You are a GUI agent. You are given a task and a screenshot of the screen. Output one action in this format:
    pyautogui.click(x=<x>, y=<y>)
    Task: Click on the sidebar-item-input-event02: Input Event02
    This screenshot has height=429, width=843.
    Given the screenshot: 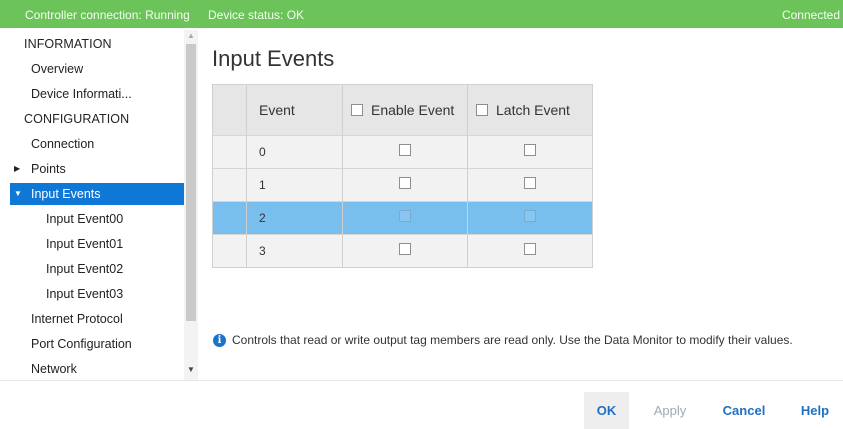 What is the action you would take?
    pyautogui.click(x=97, y=269)
    